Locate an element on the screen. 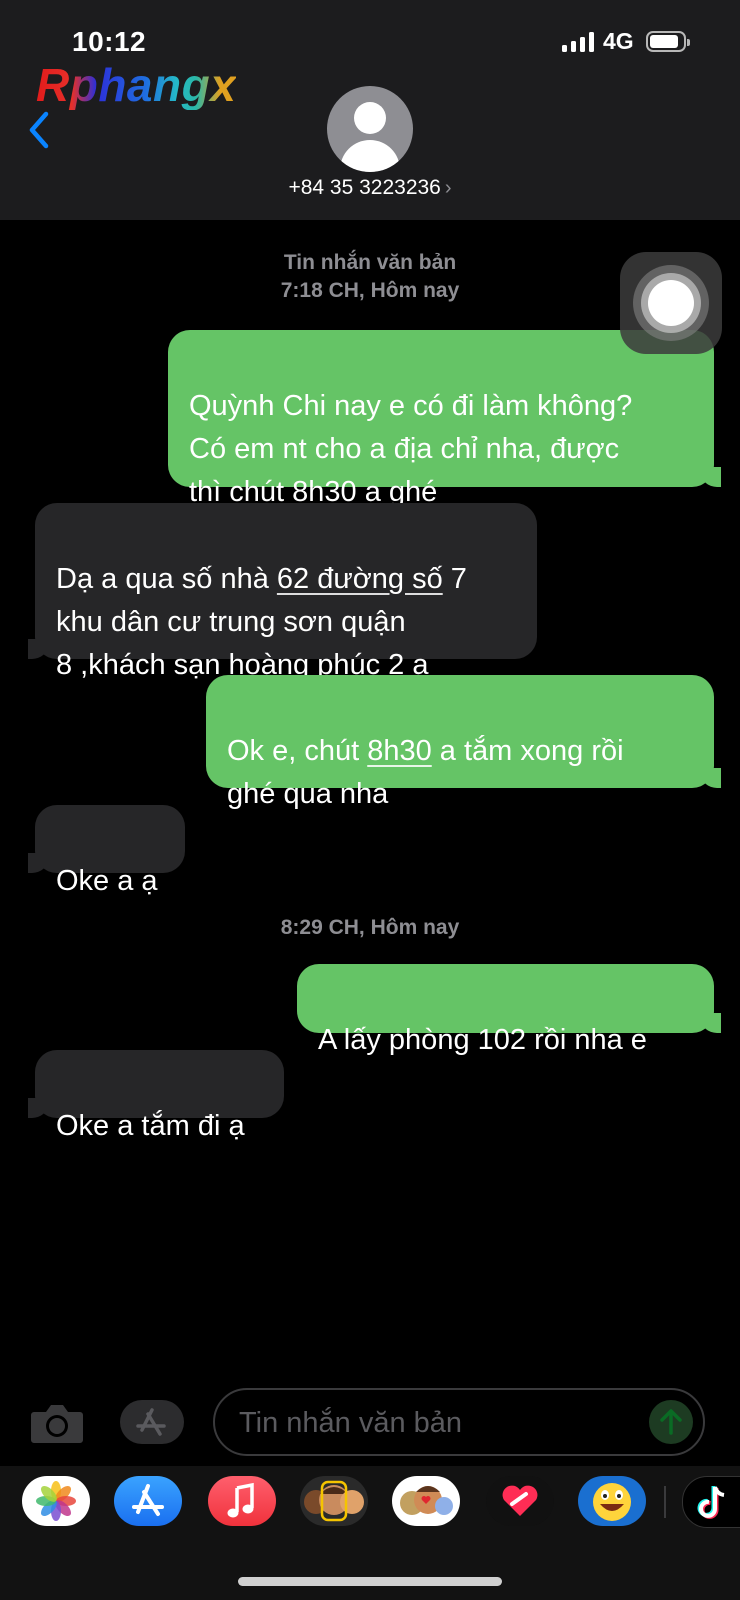 Image resolution: width=740 pixels, height=1600 pixels. received-message-bubble: Oke a ạ is located at coordinates (100, 851).